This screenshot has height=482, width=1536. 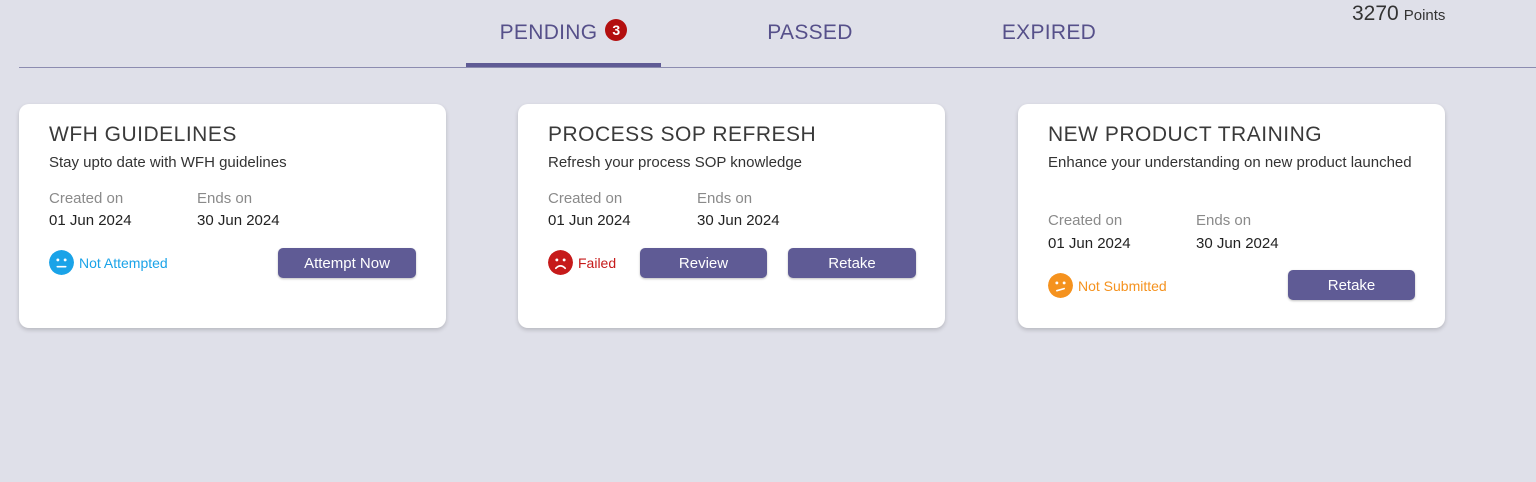 I want to click on neutral-face-icon, so click(x=61, y=262).